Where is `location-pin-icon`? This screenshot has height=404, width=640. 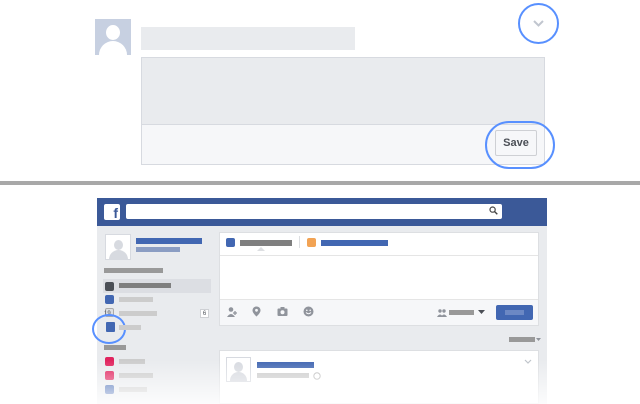 location-pin-icon is located at coordinates (256, 311).